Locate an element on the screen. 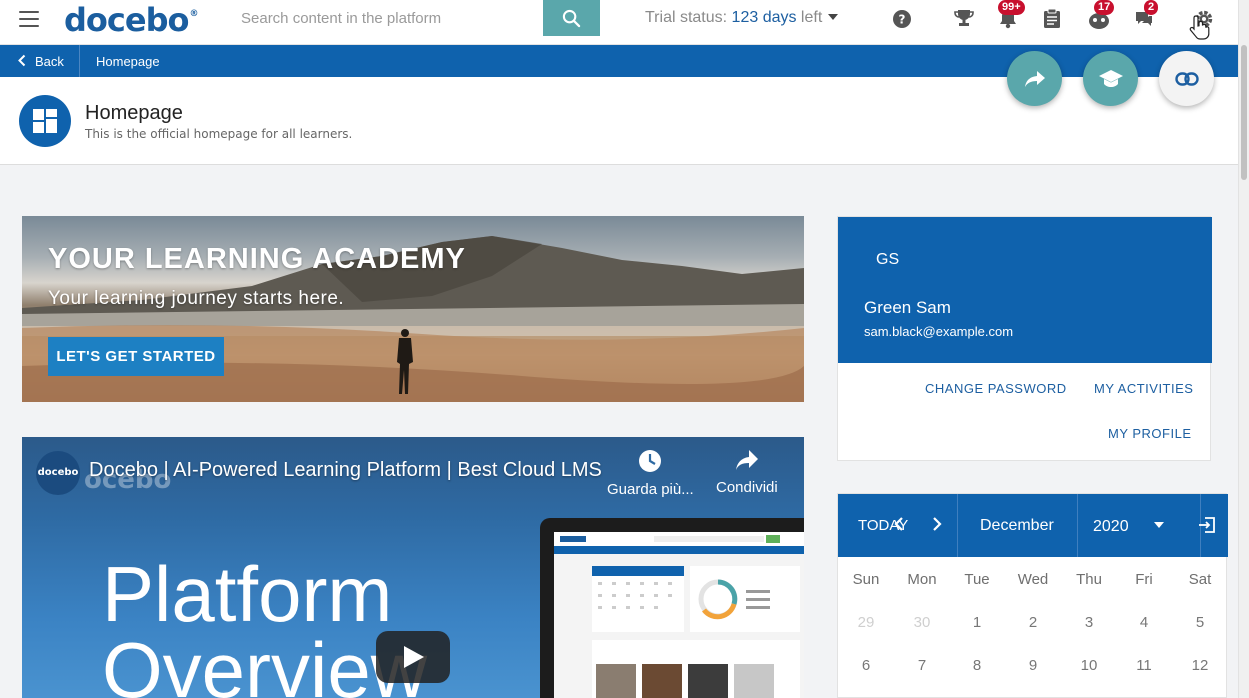  calendar-year: 2020 is located at coordinates (1111, 527).